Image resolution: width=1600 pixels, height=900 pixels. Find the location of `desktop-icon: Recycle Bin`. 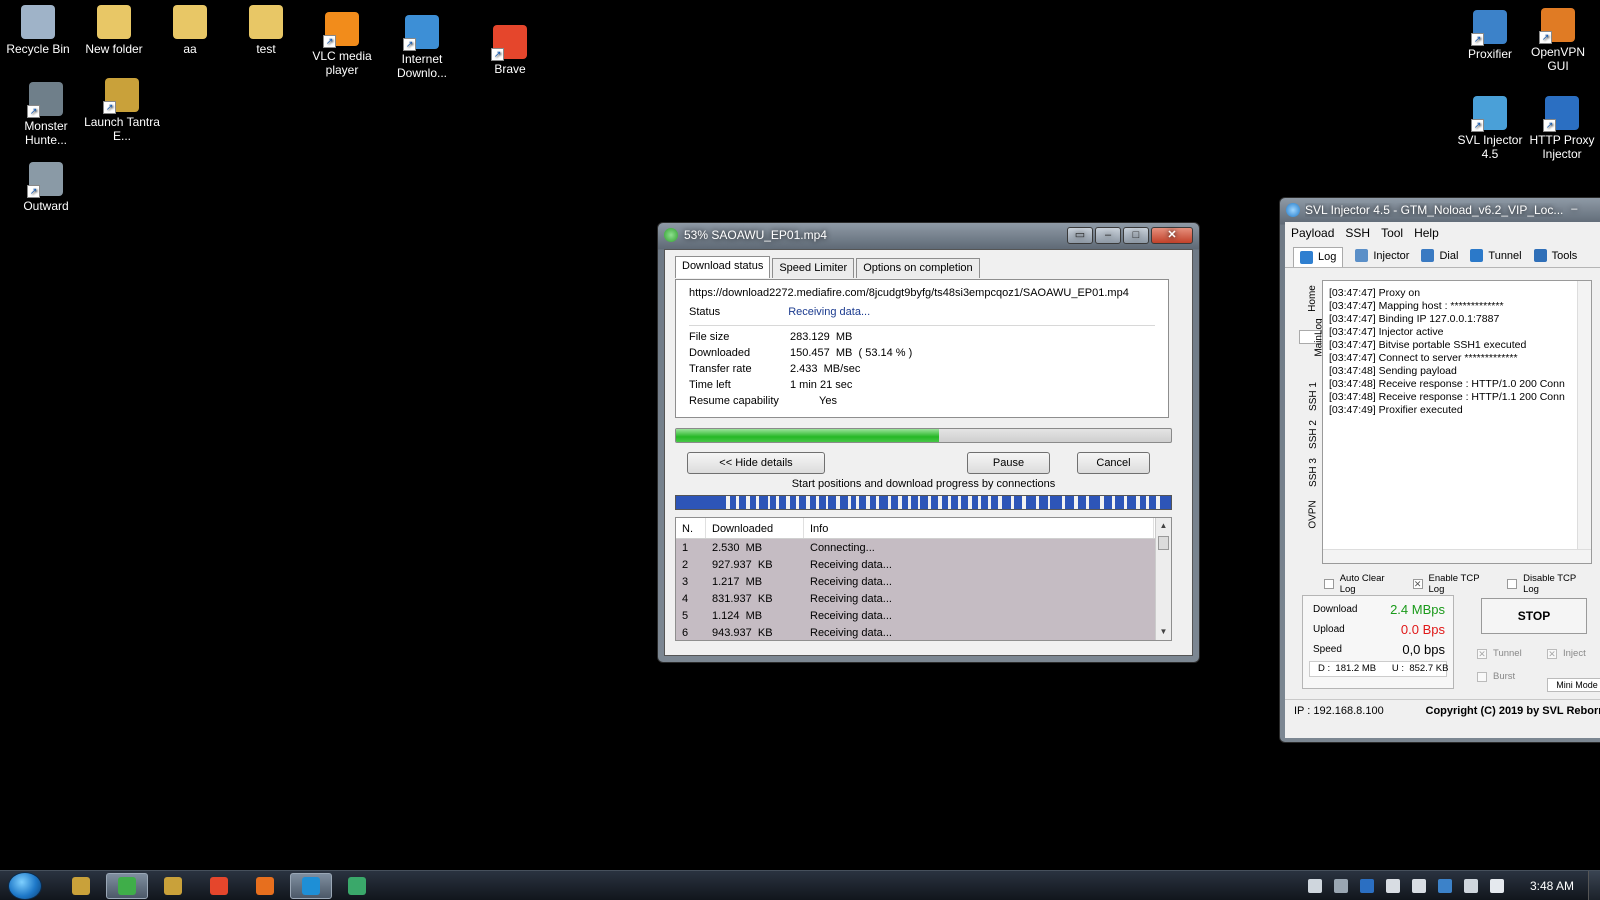

desktop-icon: Recycle Bin is located at coordinates (38, 30).